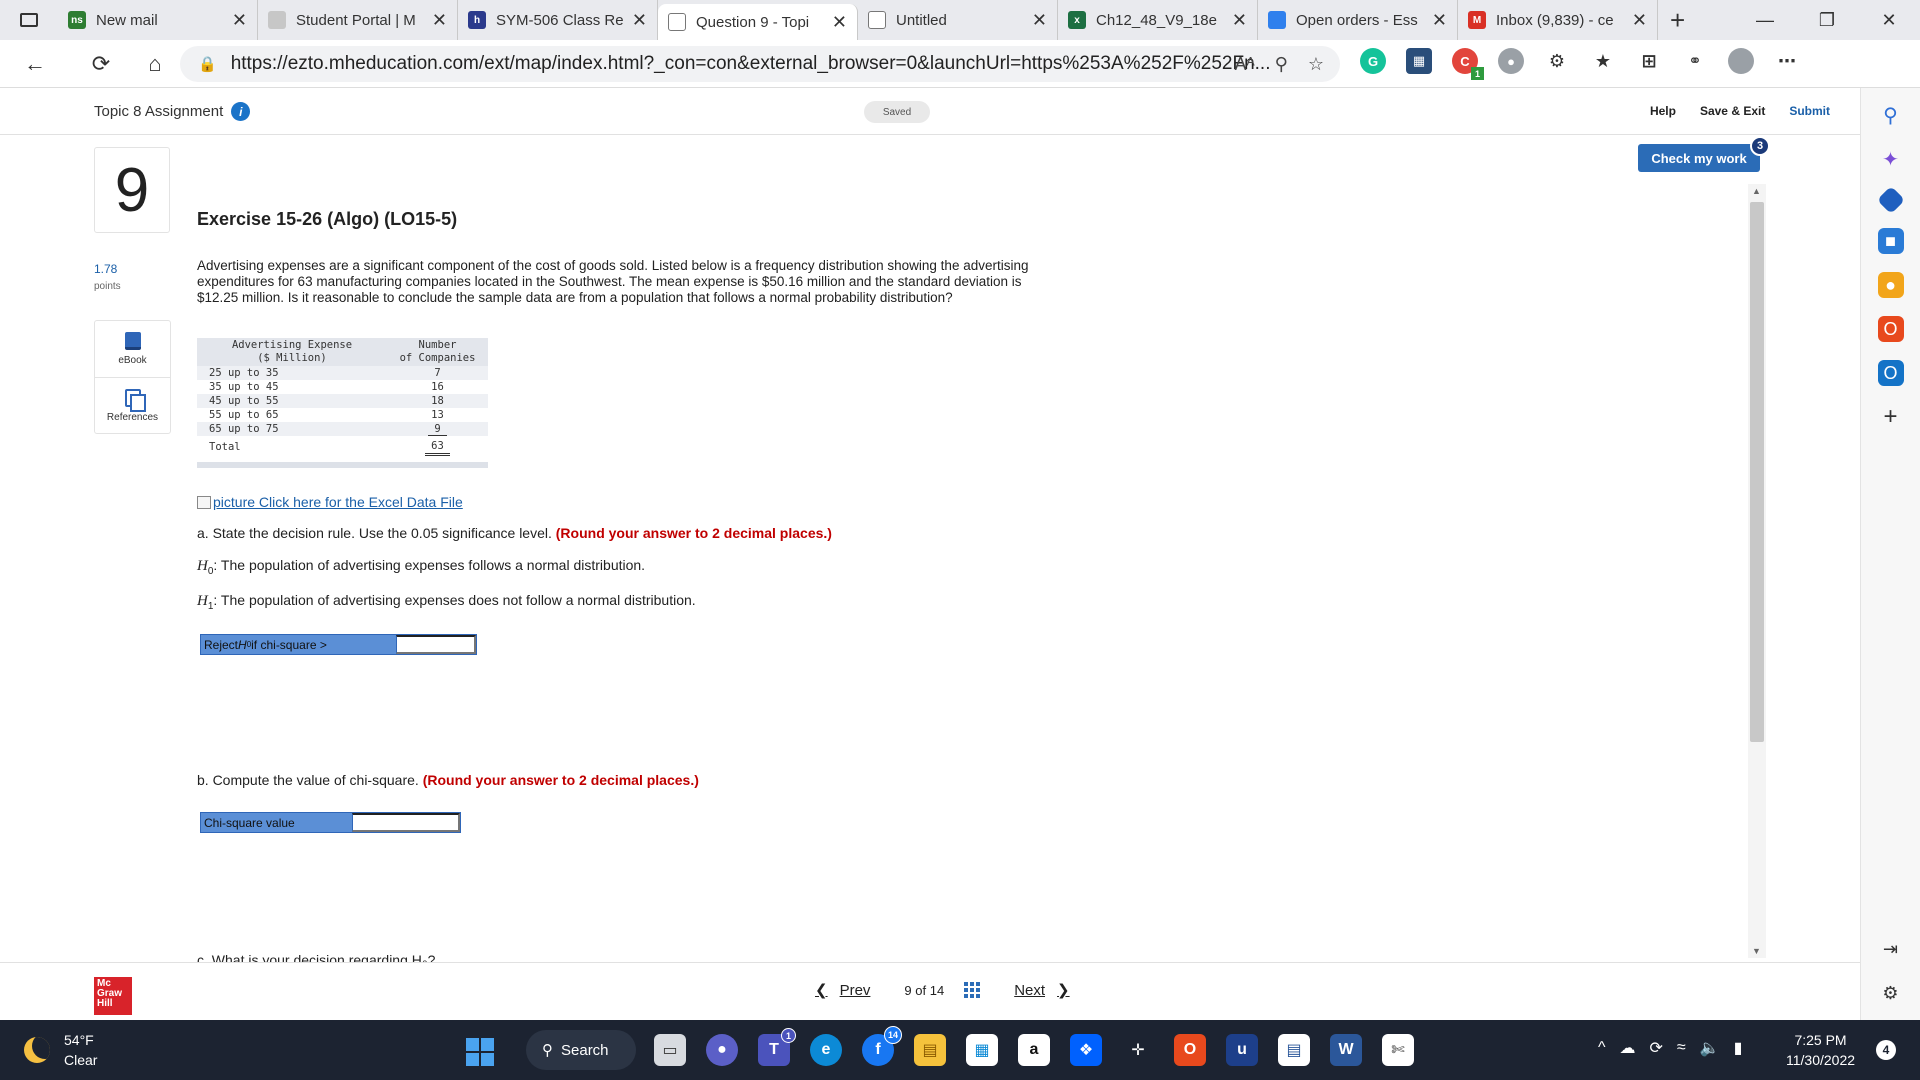 This screenshot has width=1920, height=1080. Describe the element at coordinates (277, 20) in the screenshot. I see `tab-favicon-icon` at that location.